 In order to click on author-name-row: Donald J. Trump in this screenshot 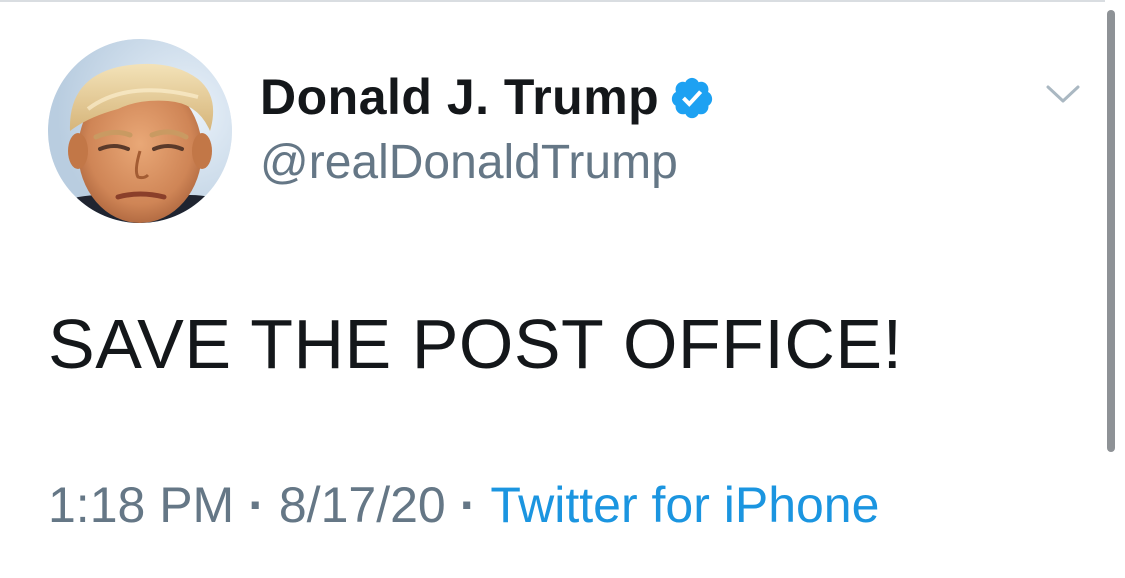, I will do `click(487, 97)`.